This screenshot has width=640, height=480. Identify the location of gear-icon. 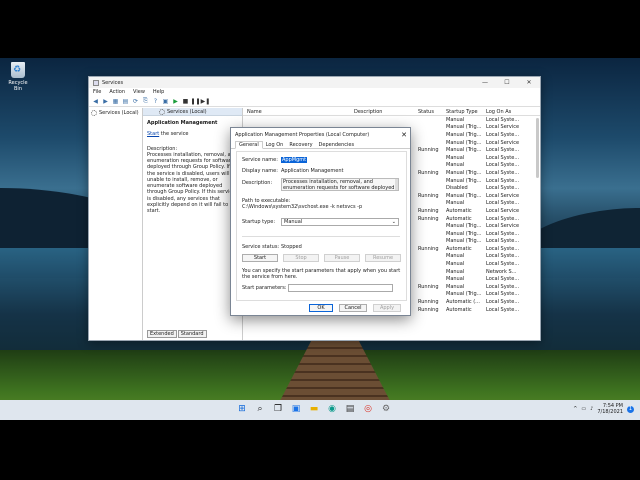
(162, 111).